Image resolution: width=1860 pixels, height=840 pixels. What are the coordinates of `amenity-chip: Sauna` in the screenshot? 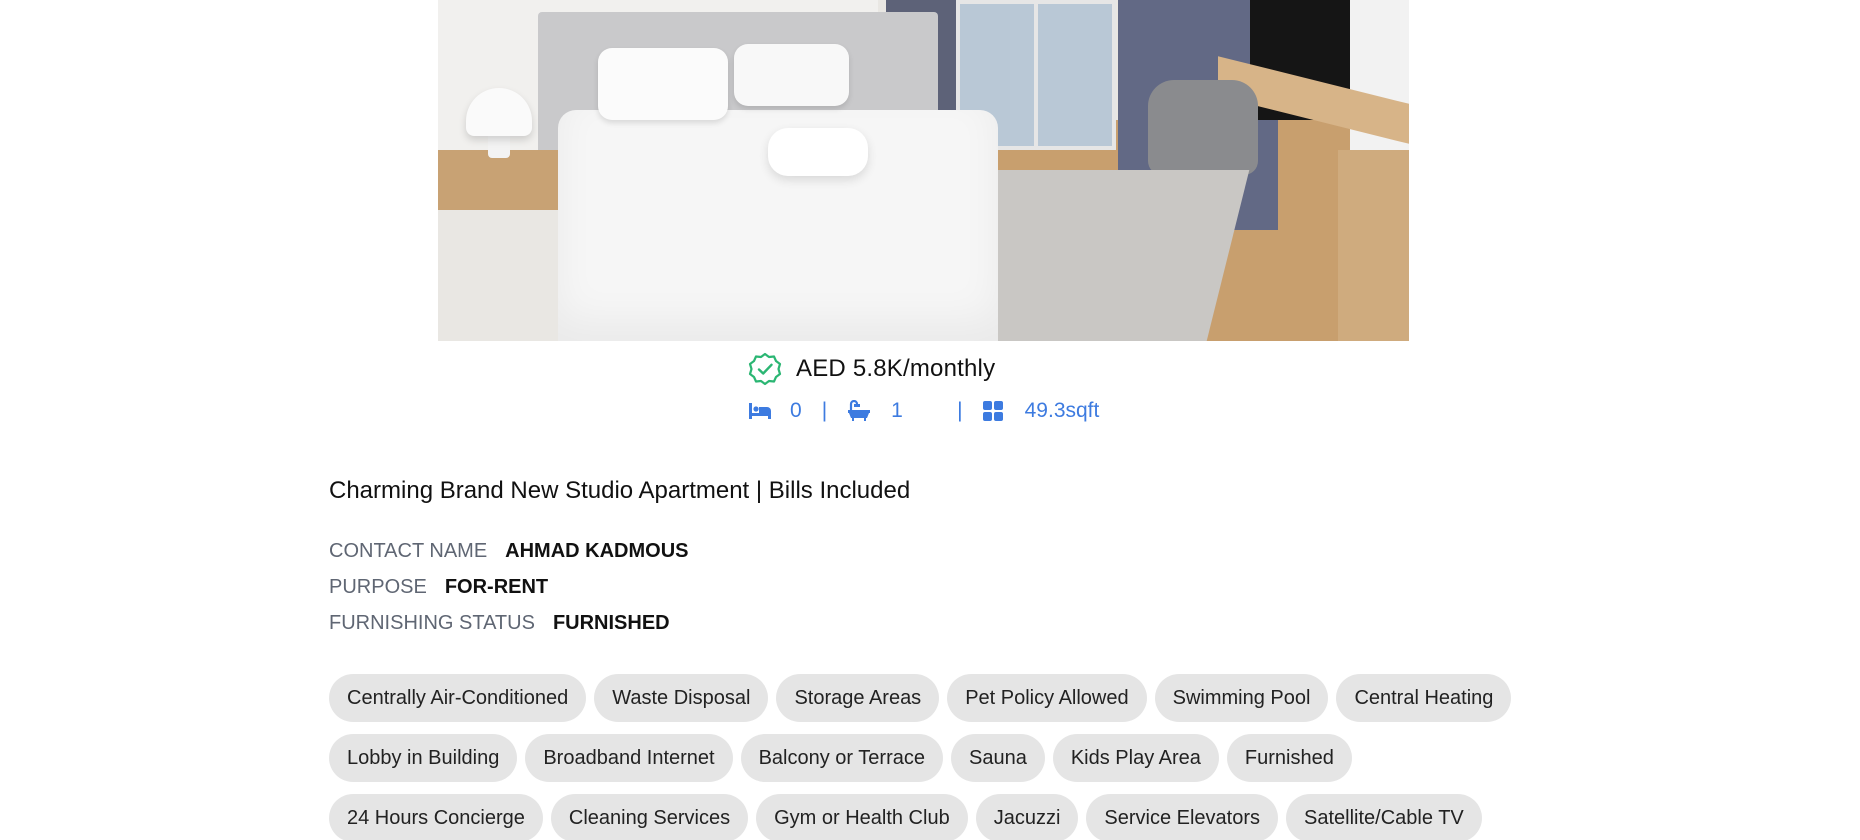 It's located at (997, 758).